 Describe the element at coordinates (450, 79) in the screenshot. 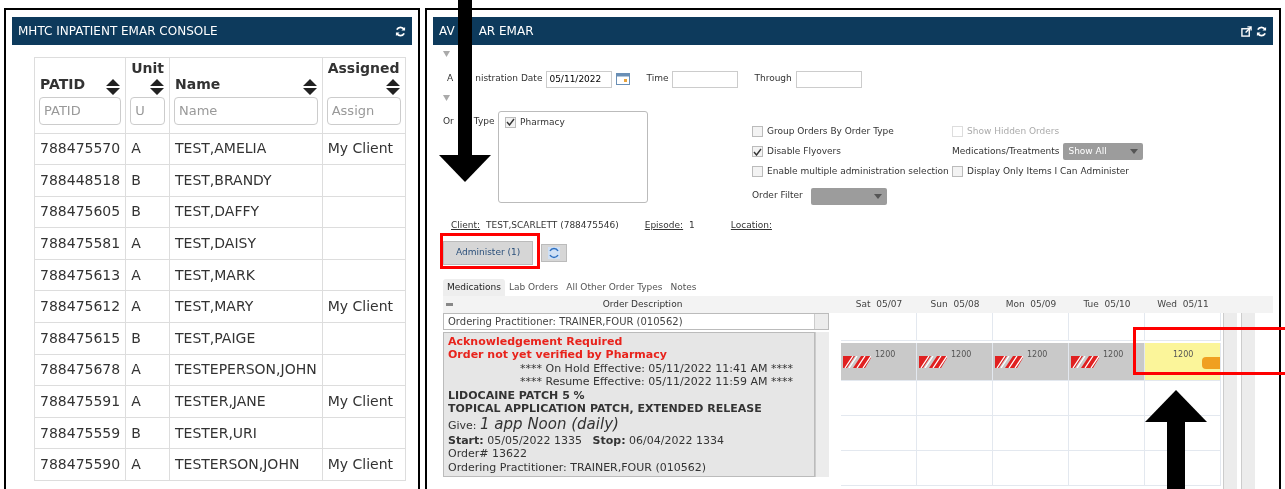

I see `field-label: A` at that location.